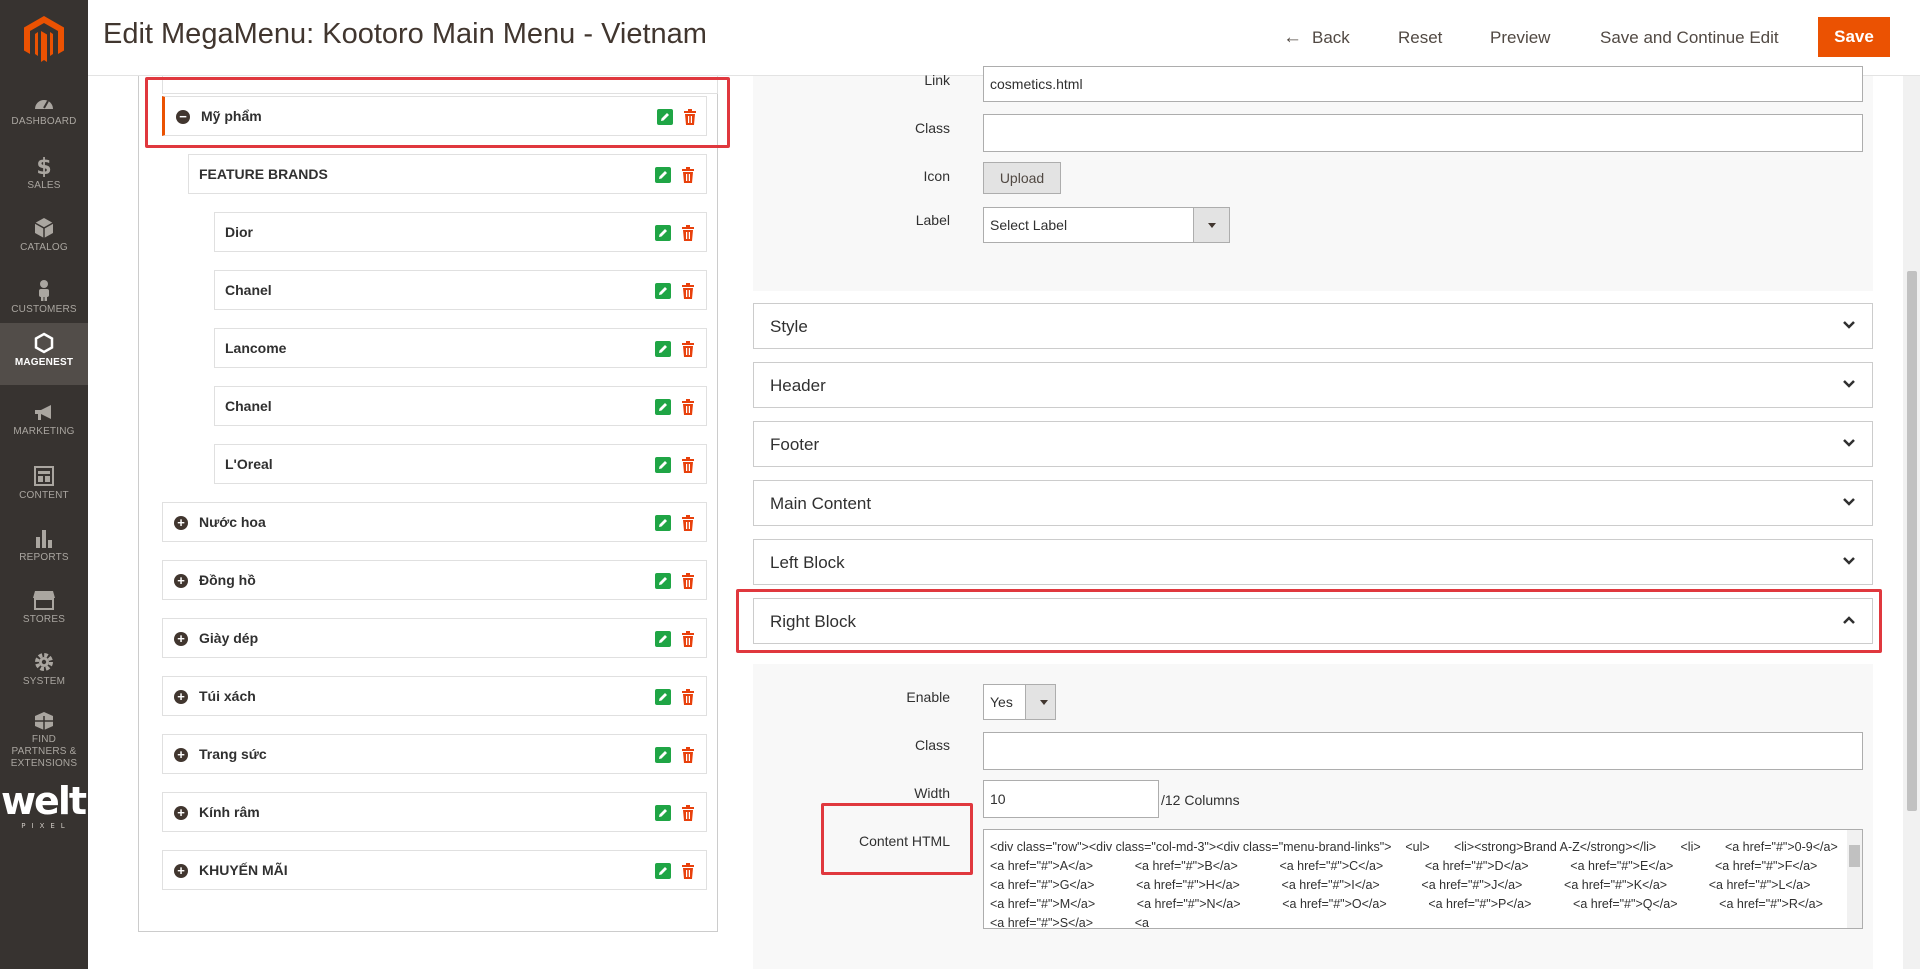  What do you see at coordinates (44, 549) in the screenshot?
I see `nav-reports: REPORTS` at bounding box center [44, 549].